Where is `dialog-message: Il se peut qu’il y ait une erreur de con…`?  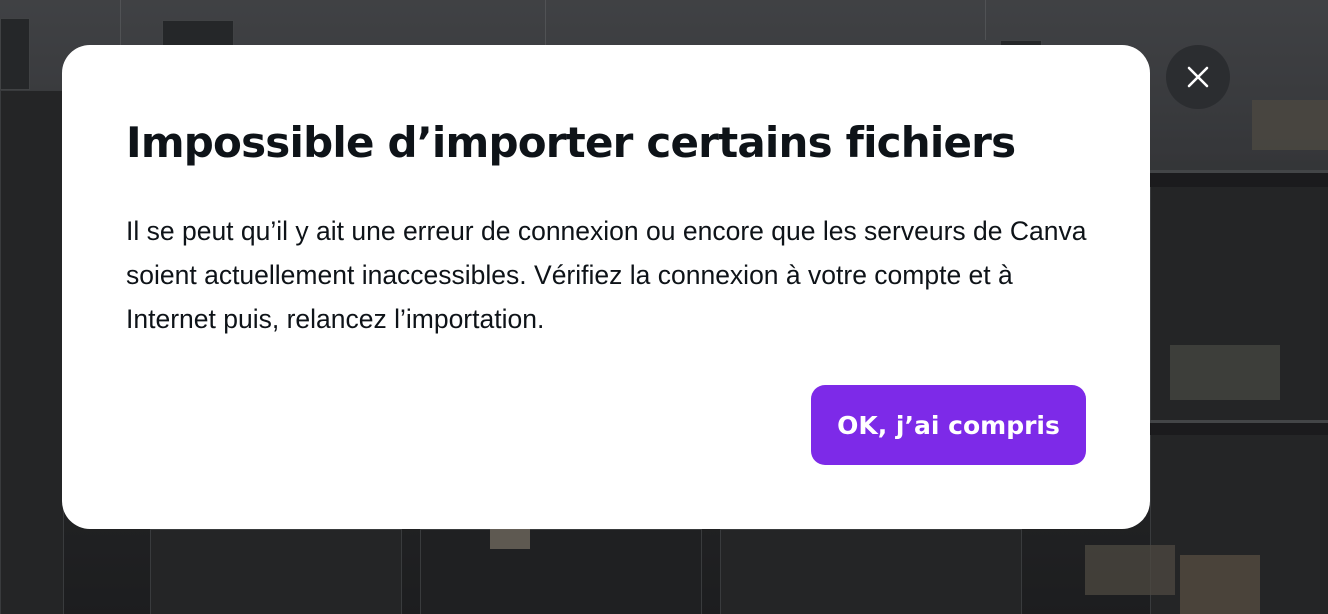
dialog-message: Il se peut qu’il y ait une erreur de con… is located at coordinates (606, 275).